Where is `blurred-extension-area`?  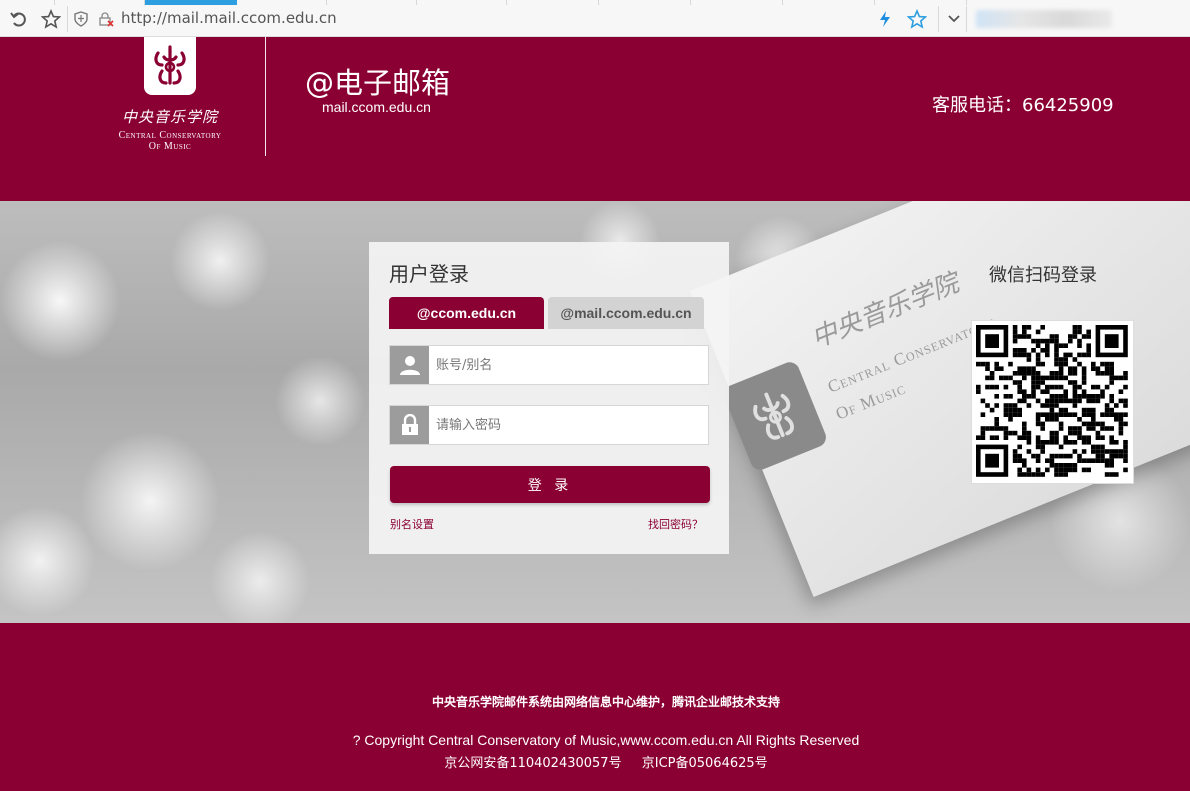 blurred-extension-area is located at coordinates (1044, 19).